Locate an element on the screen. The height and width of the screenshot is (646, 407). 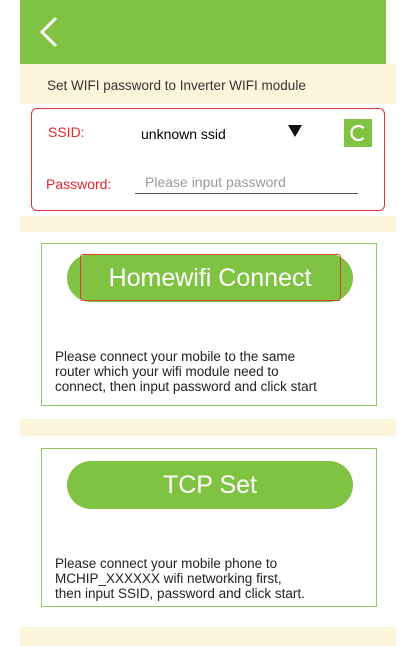
tcp-set-button: TCP Set is located at coordinates (210, 485).